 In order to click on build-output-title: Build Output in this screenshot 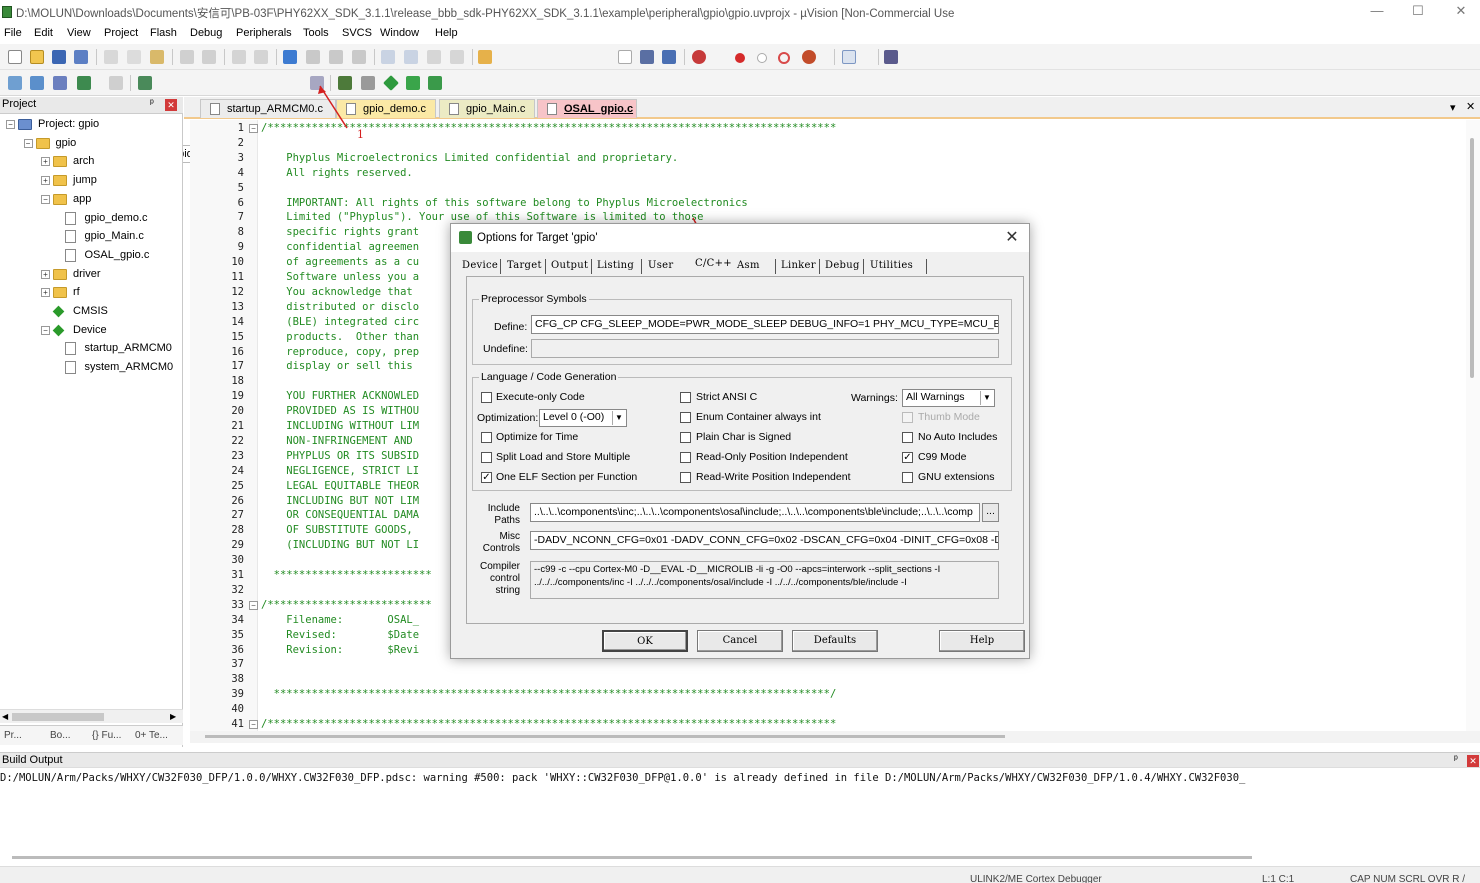, I will do `click(32, 760)`.